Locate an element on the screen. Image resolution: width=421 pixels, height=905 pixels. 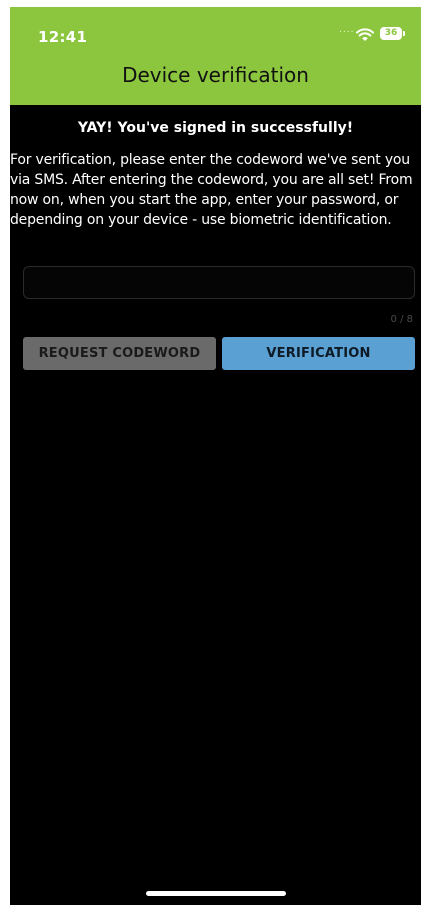
page-title: Device verification is located at coordinates (215, 75).